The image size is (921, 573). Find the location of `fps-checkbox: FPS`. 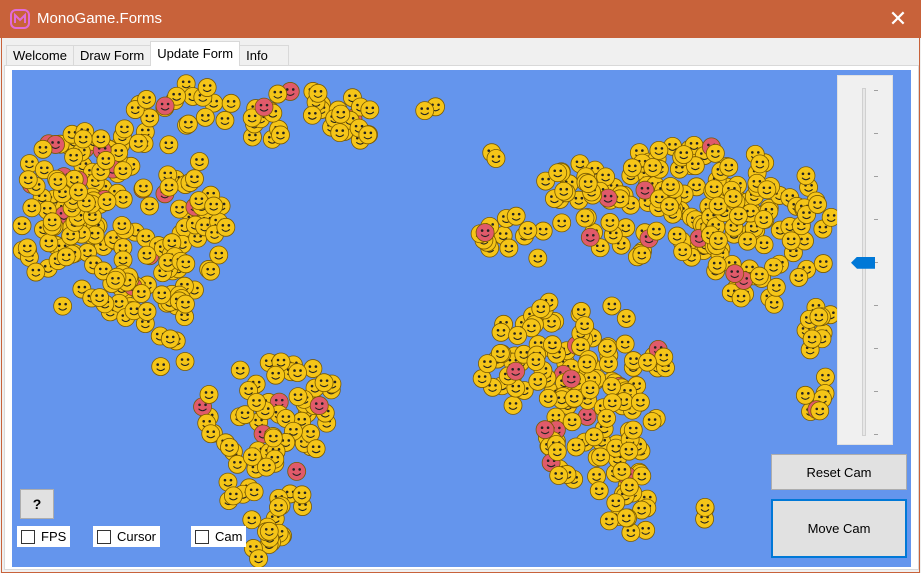

fps-checkbox: FPS is located at coordinates (44, 536).